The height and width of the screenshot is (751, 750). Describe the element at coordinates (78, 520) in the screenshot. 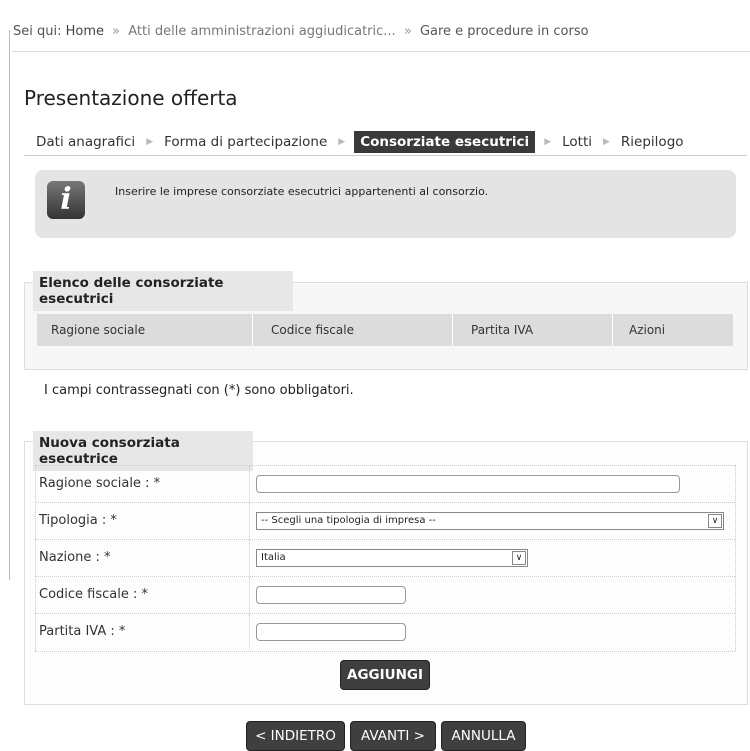

I see `tipologia-label: Tipologia : *` at that location.